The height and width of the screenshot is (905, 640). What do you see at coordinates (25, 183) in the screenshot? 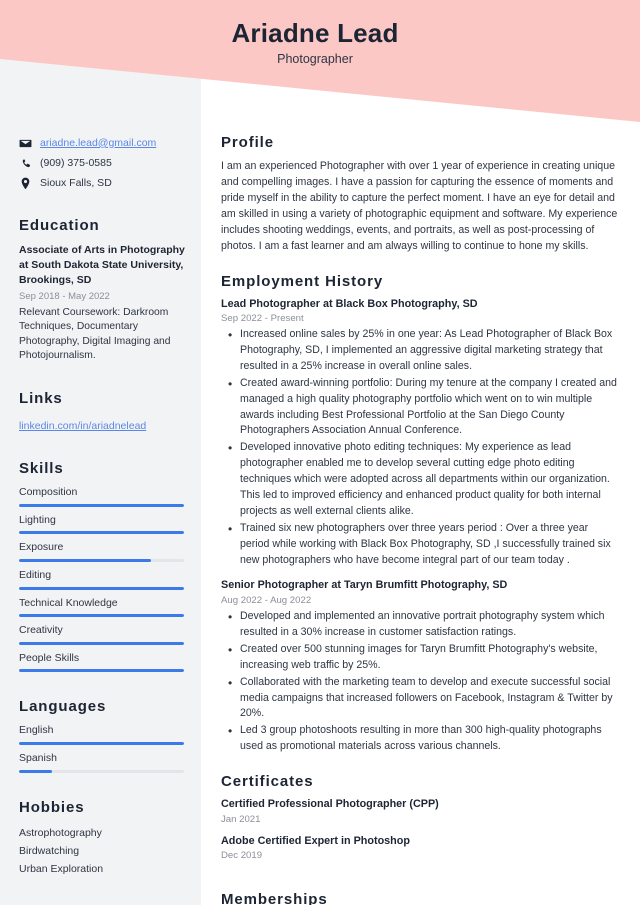
I see `map-pin-icon` at bounding box center [25, 183].